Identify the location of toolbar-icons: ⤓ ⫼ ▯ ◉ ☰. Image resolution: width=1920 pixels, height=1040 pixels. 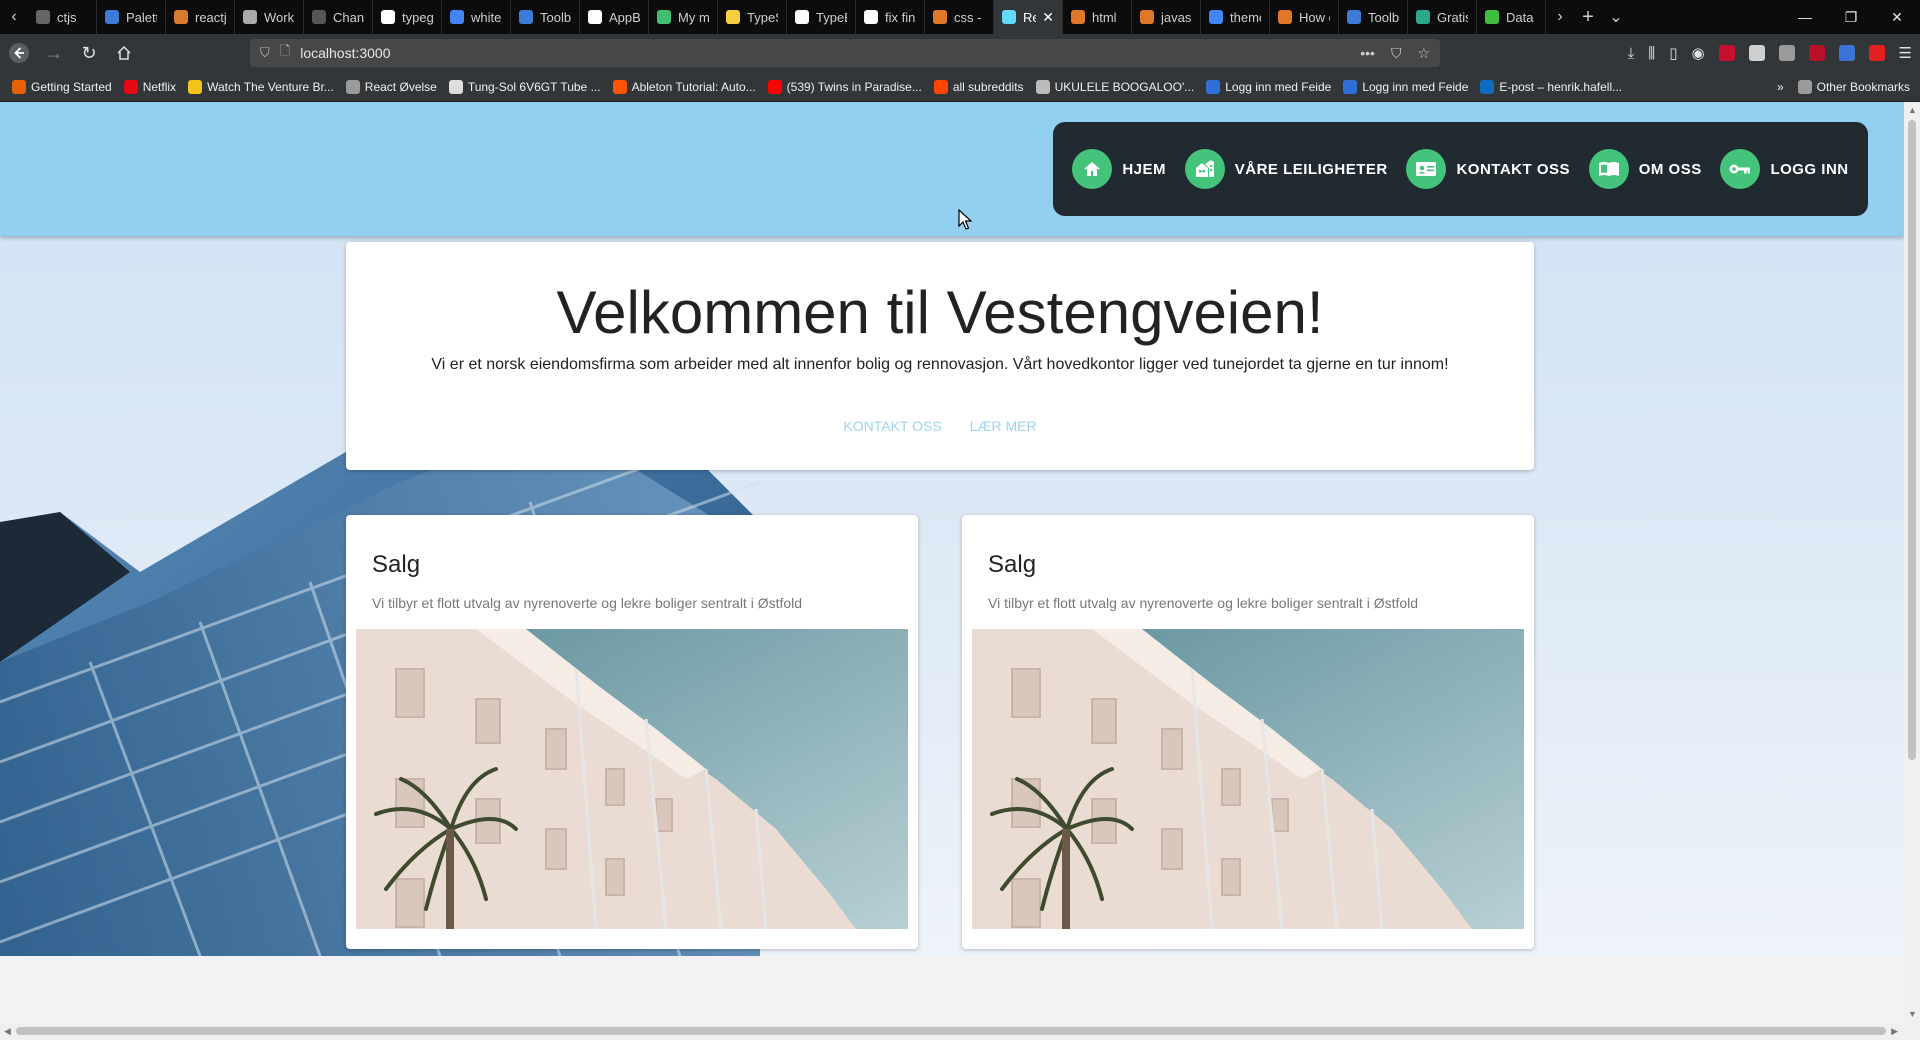
(1770, 53).